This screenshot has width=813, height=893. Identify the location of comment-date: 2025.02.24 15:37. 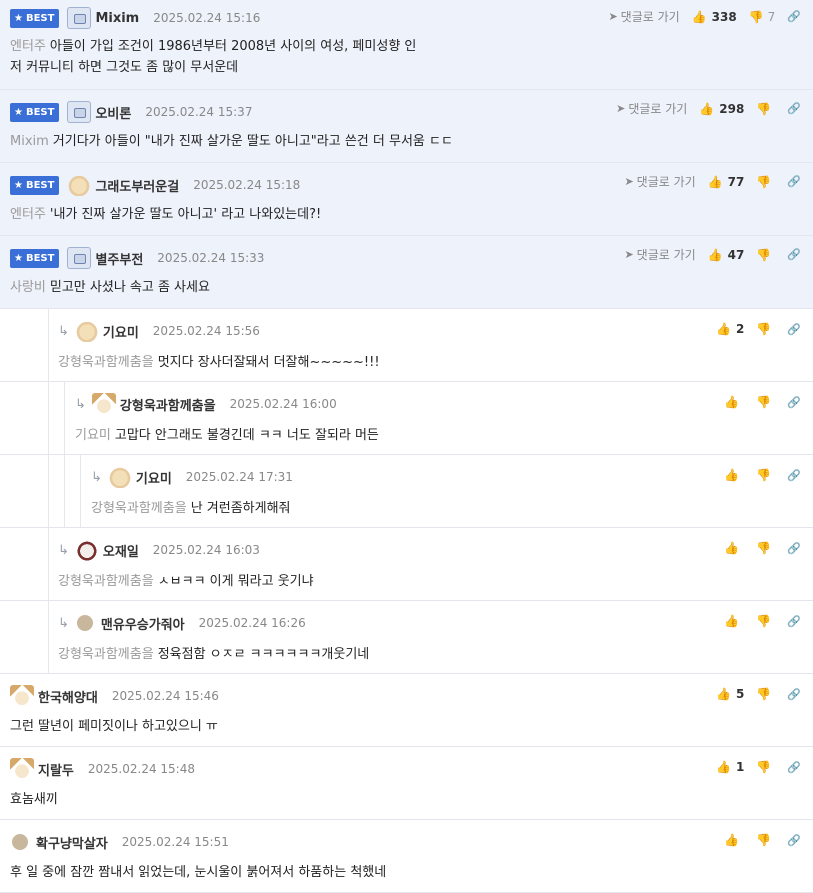
(199, 112).